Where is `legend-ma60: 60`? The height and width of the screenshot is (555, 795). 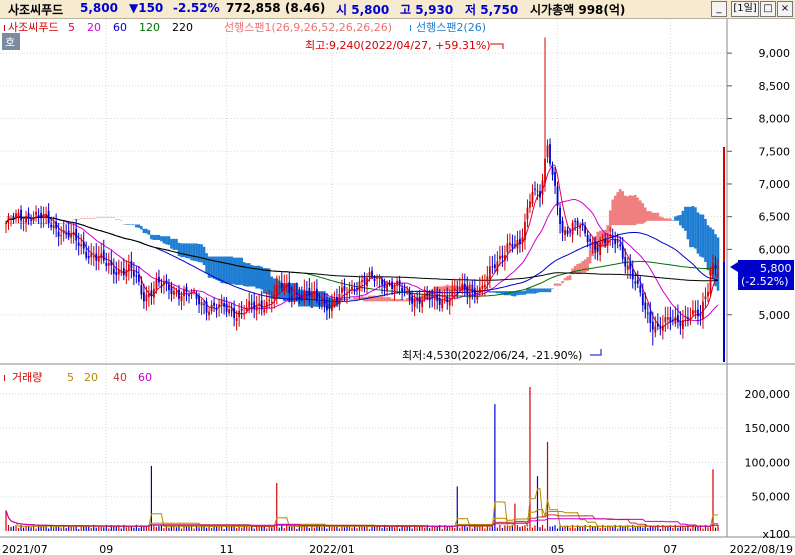 legend-ma60: 60 is located at coordinates (120, 27).